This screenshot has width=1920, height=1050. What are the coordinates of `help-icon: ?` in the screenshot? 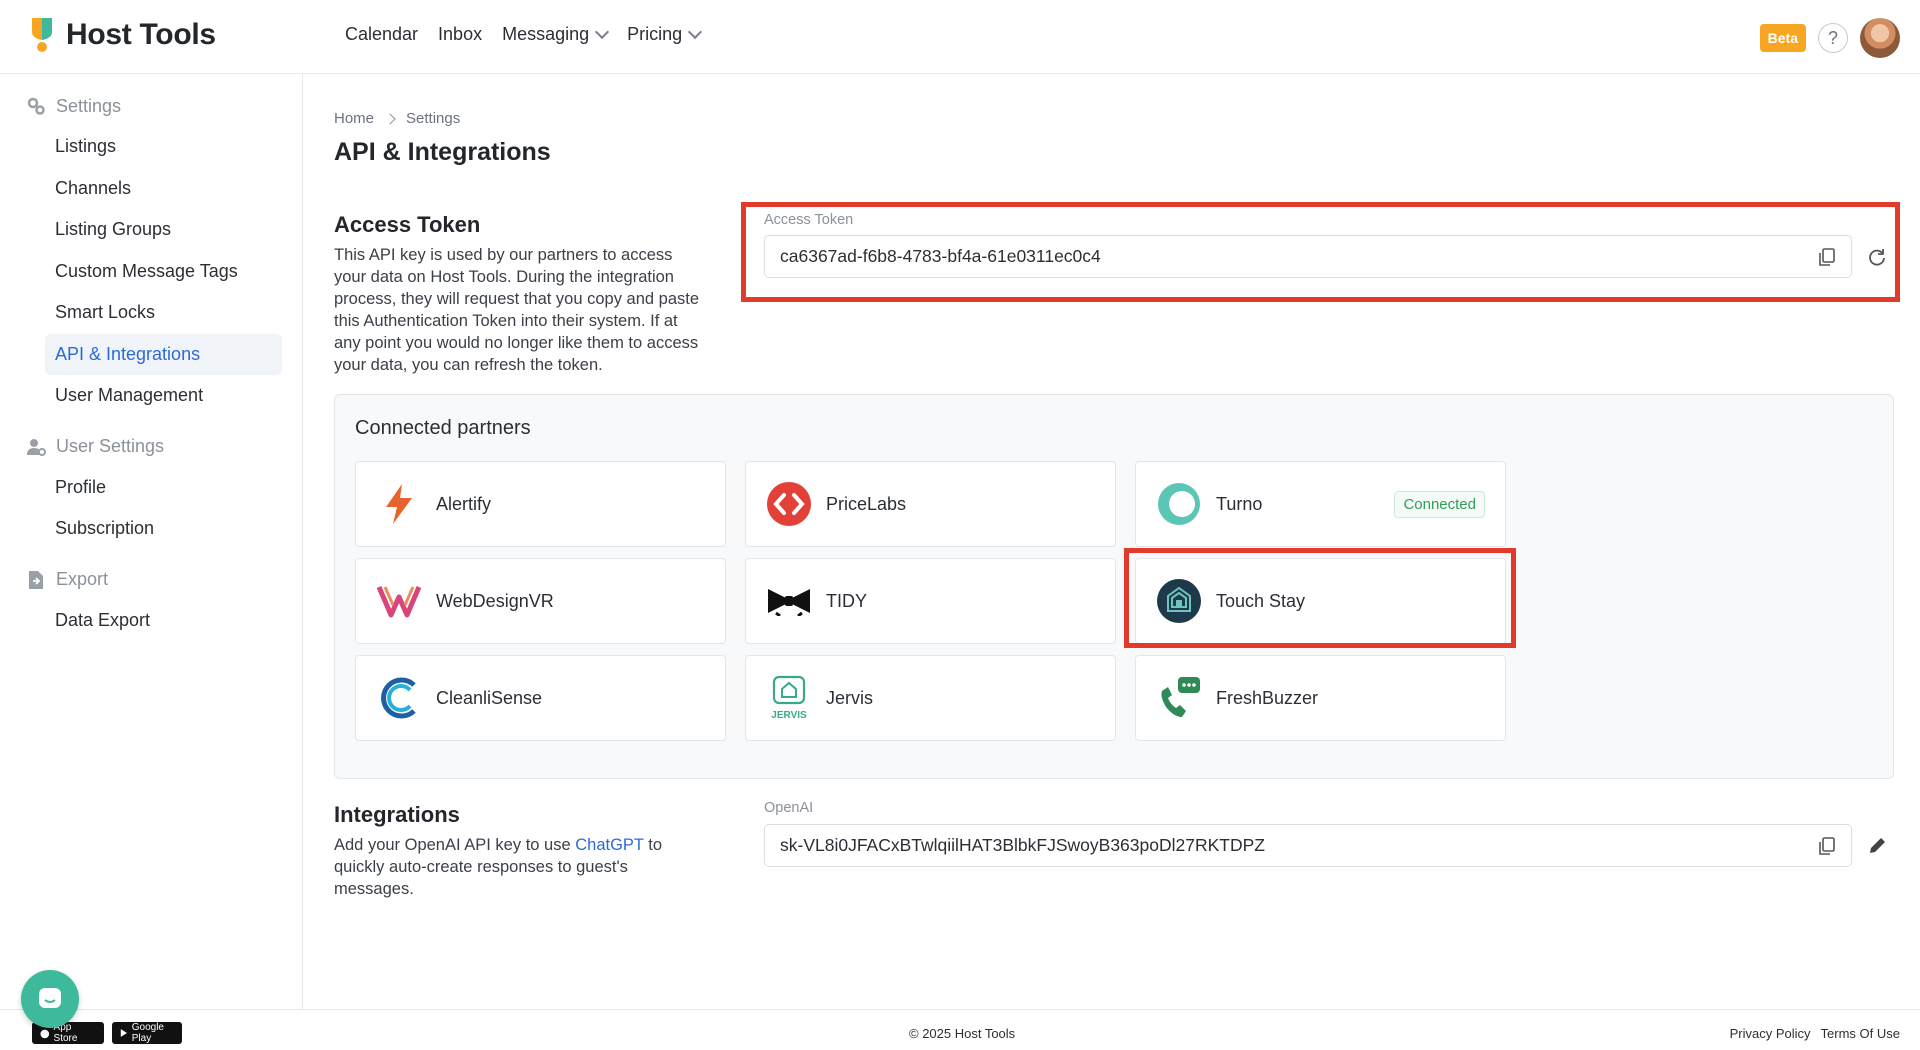 It's located at (1833, 38).